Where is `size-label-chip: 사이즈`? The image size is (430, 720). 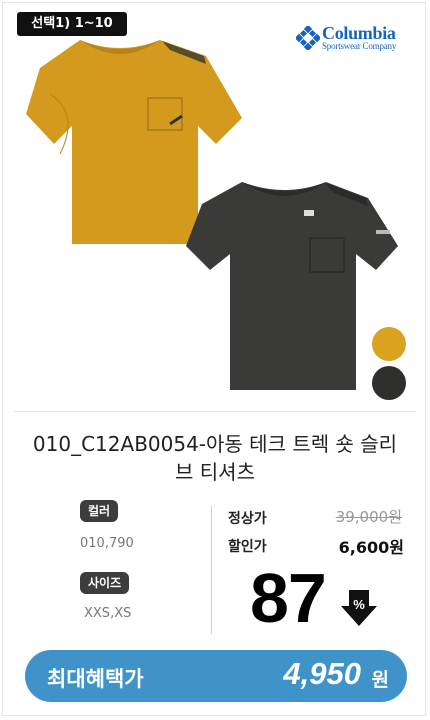
size-label-chip: 사이즈 is located at coordinates (105, 583).